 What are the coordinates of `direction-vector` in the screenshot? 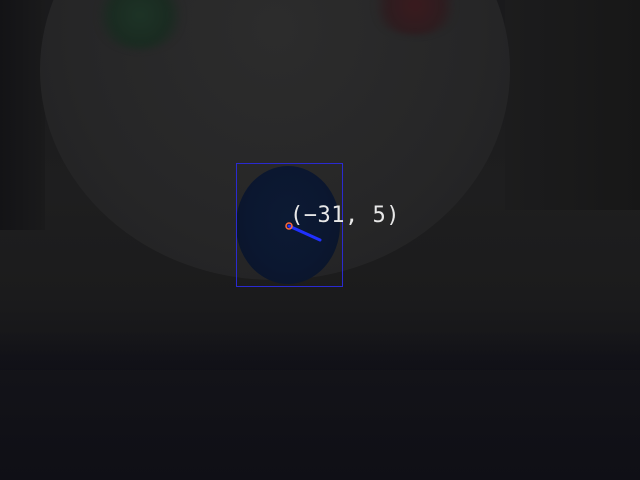 It's located at (304, 233).